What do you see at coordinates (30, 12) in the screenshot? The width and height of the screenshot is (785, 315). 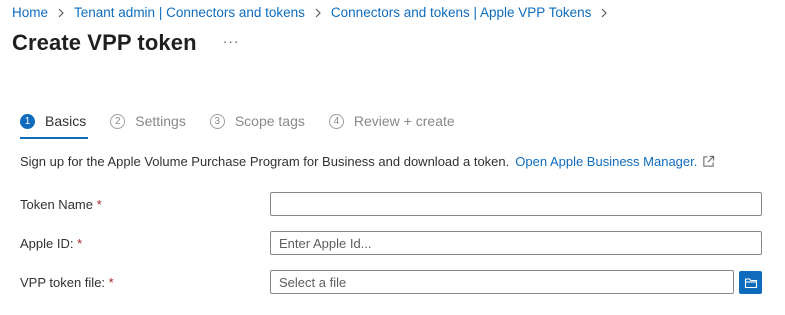 I see `breadcrumb-home: Home` at bounding box center [30, 12].